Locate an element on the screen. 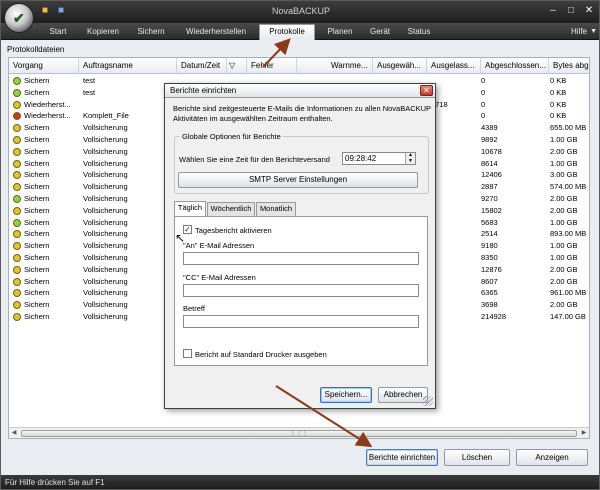 This screenshot has width=600, height=490. time-spinner: ▲ ▼ is located at coordinates (410, 158).